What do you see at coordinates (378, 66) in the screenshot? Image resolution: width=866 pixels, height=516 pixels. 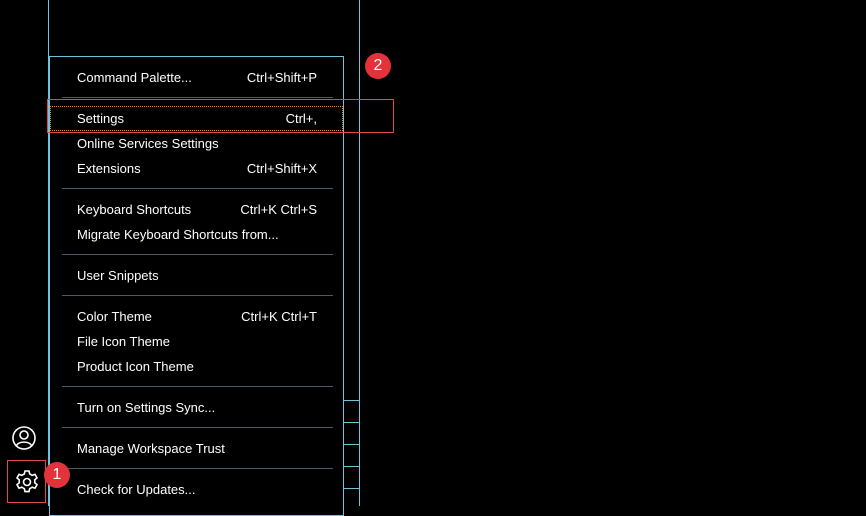 I see `callout-badge-2: 2` at bounding box center [378, 66].